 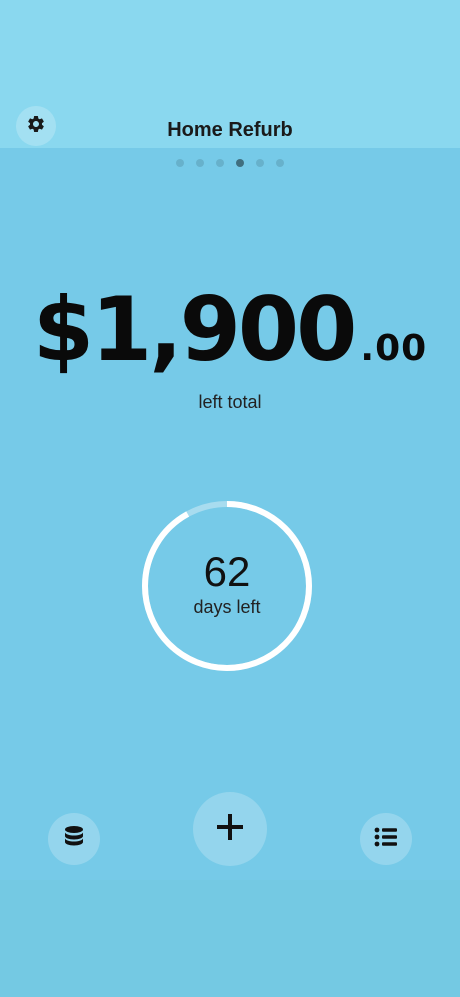 I want to click on days-count: 62, so click(x=227, y=571).